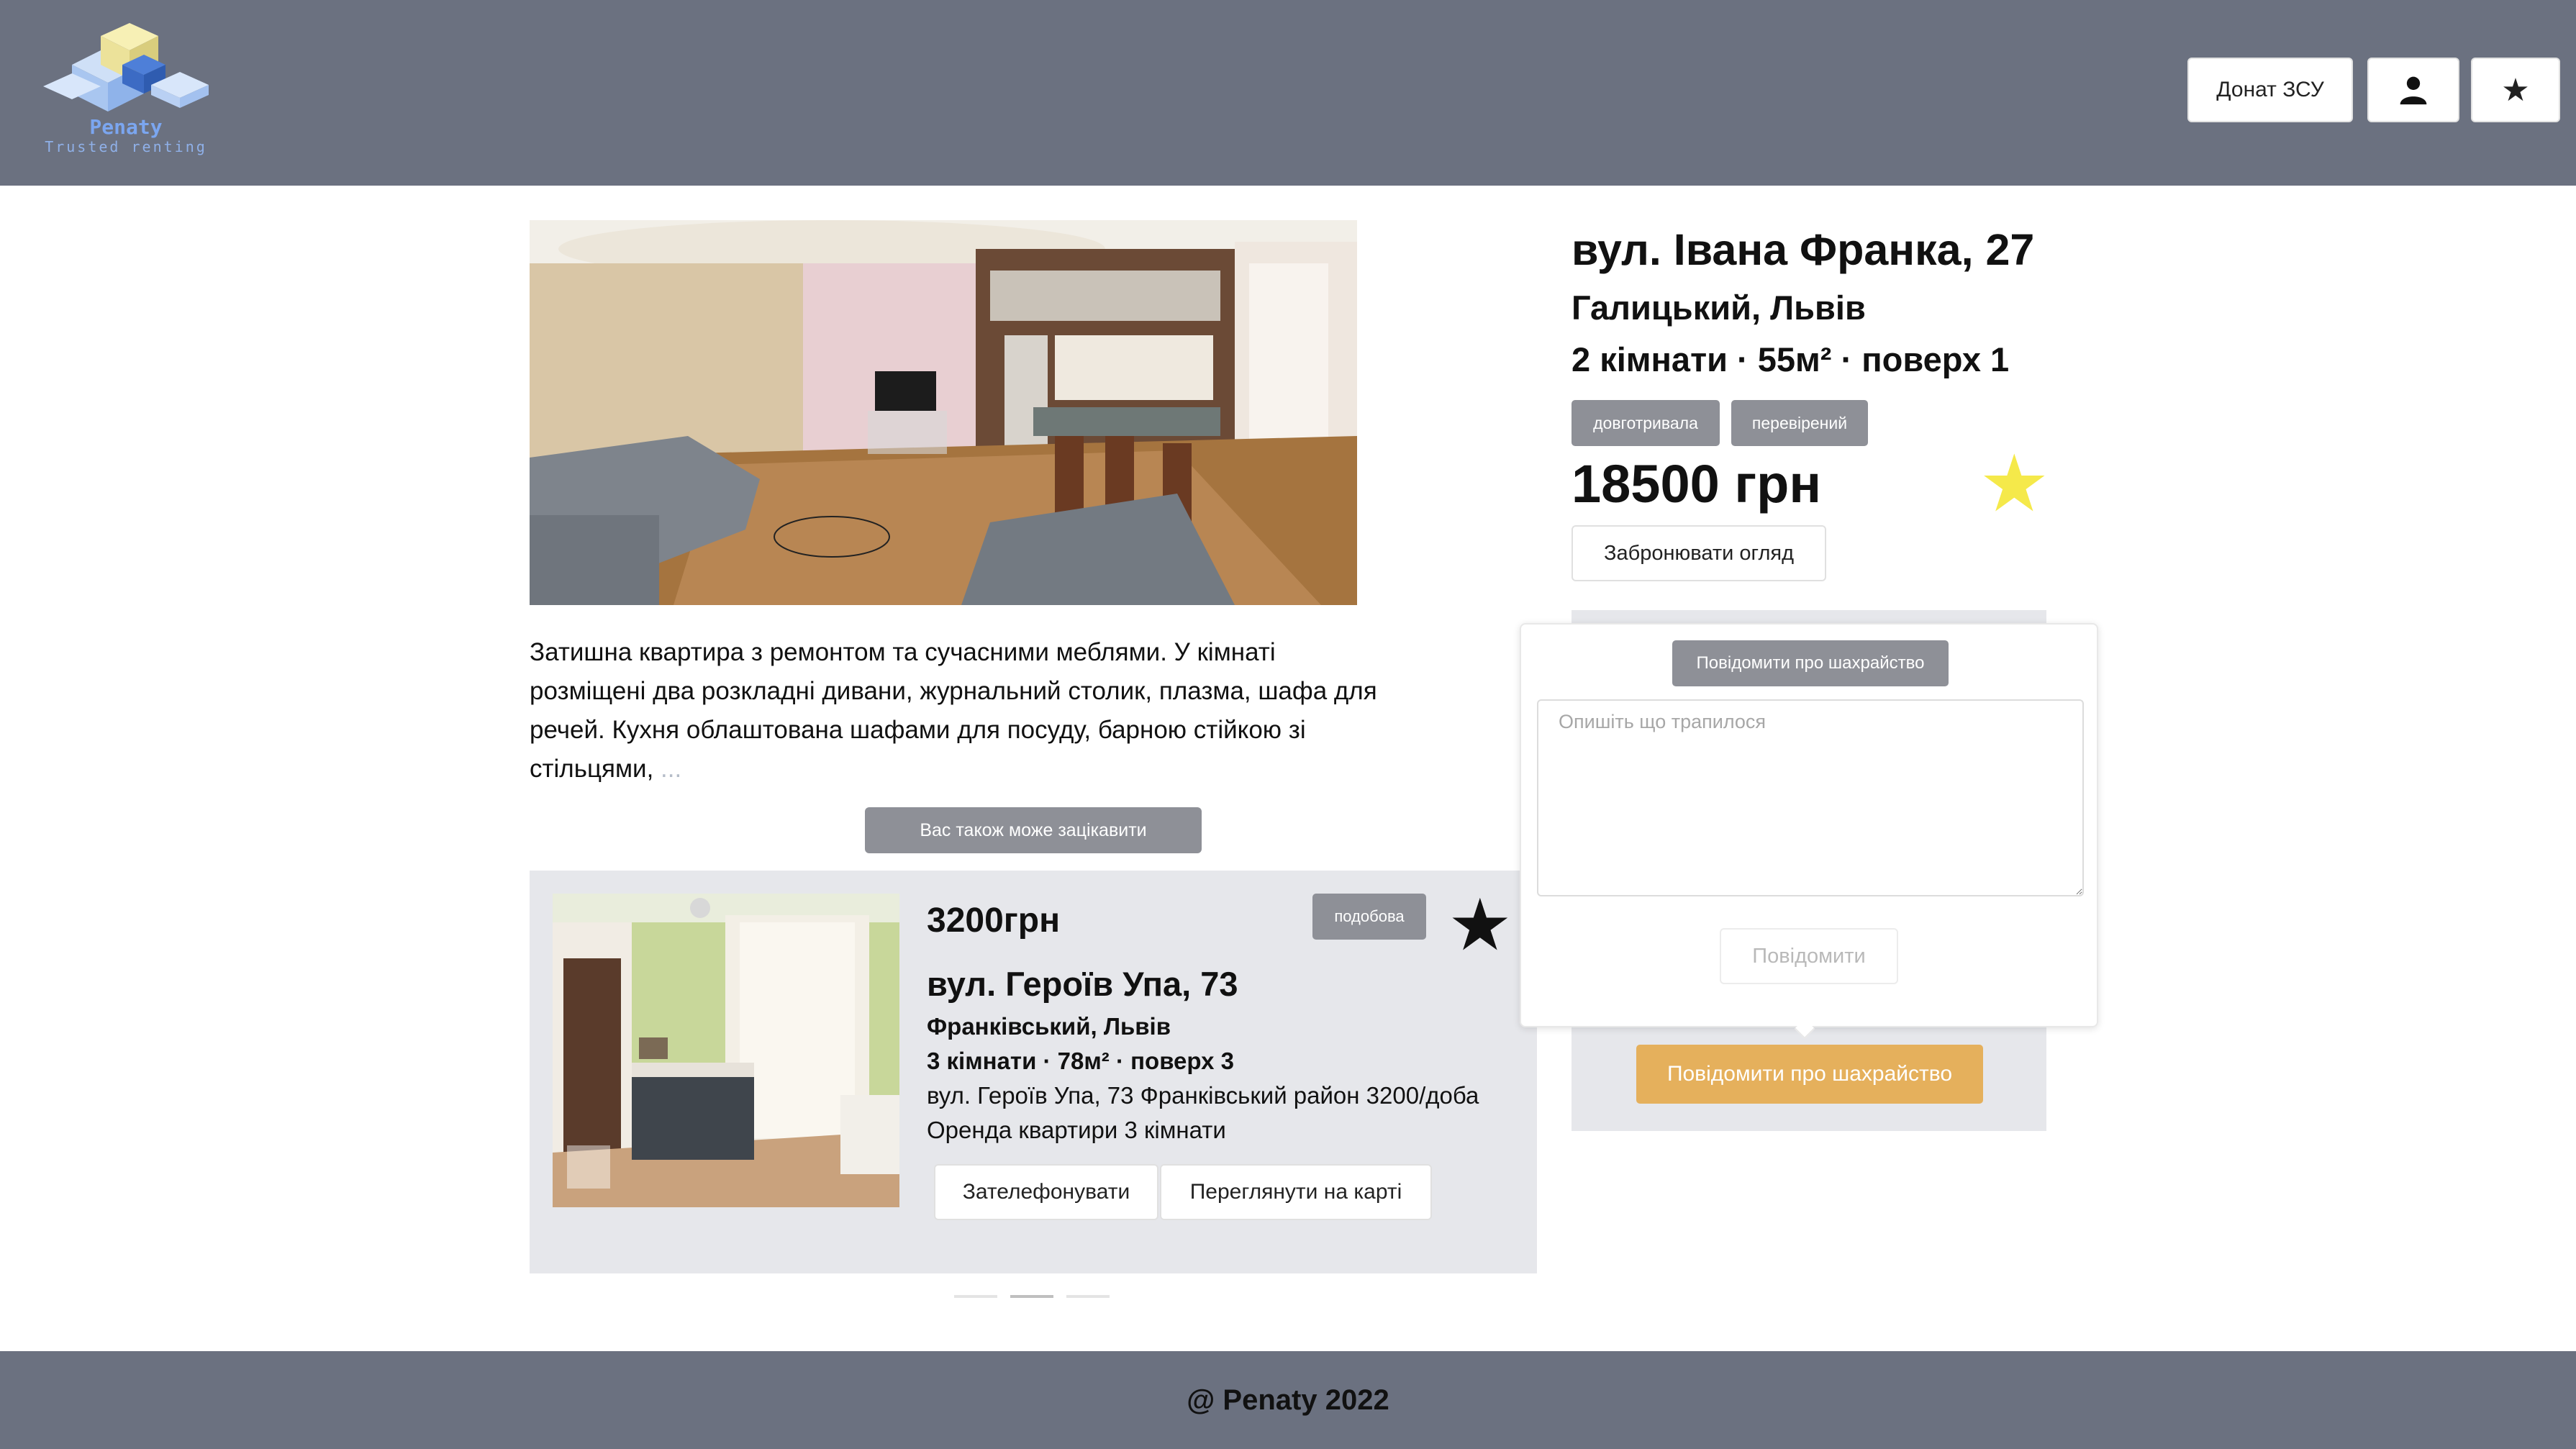 The image size is (2576, 1449). I want to click on user-icon, so click(2413, 90).